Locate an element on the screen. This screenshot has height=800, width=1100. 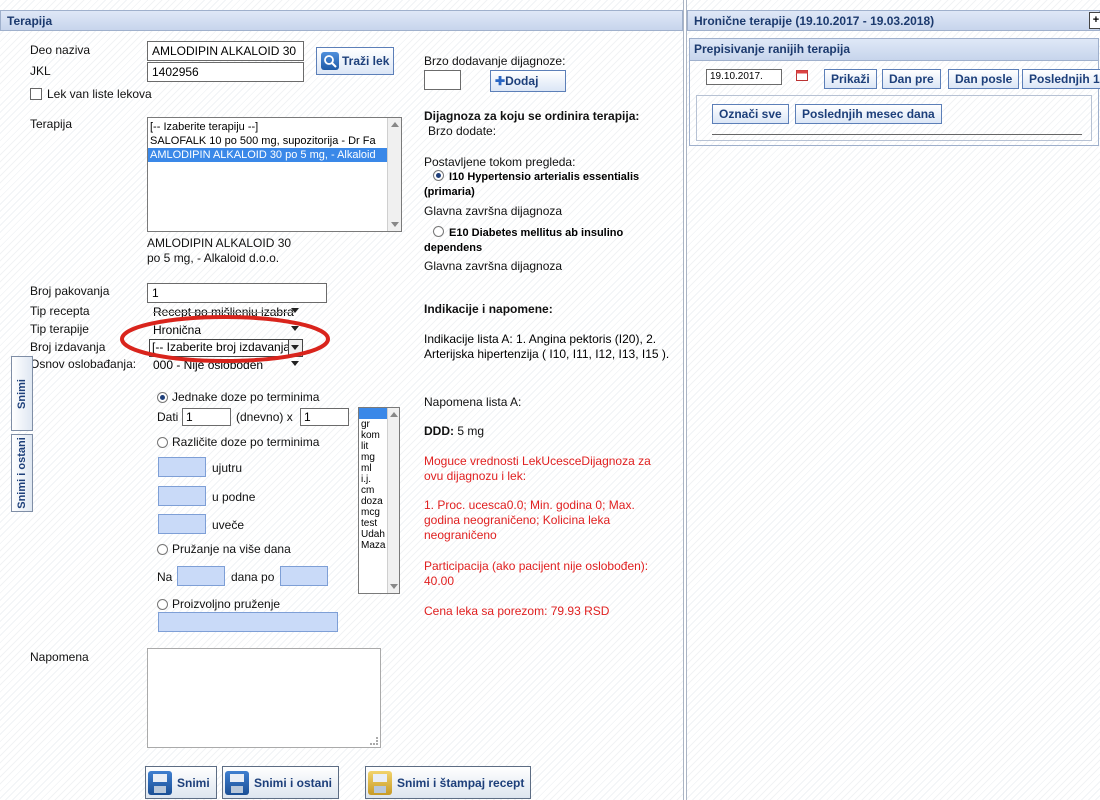
dijagnoza-heading: Dijagnoza za koju se ordinira terapija: is located at coordinates (532, 116).